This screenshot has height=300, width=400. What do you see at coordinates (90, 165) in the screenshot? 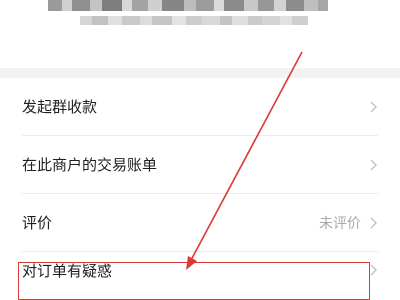
I see `menu-item-label: 在此商户的交易账单` at bounding box center [90, 165].